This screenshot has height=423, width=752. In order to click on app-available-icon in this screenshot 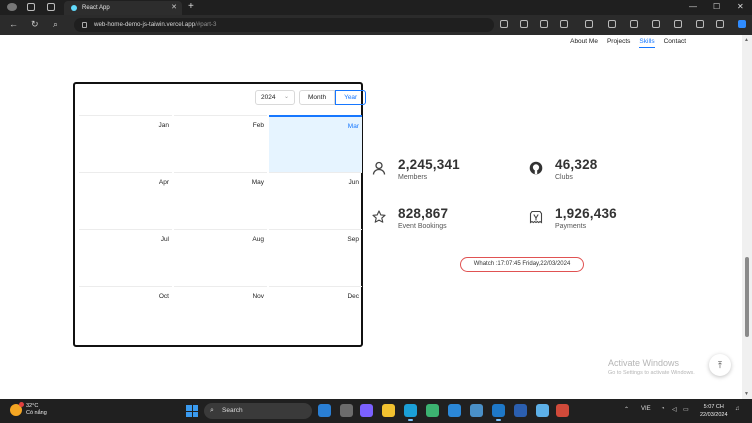, I will do `click(504, 24)`.